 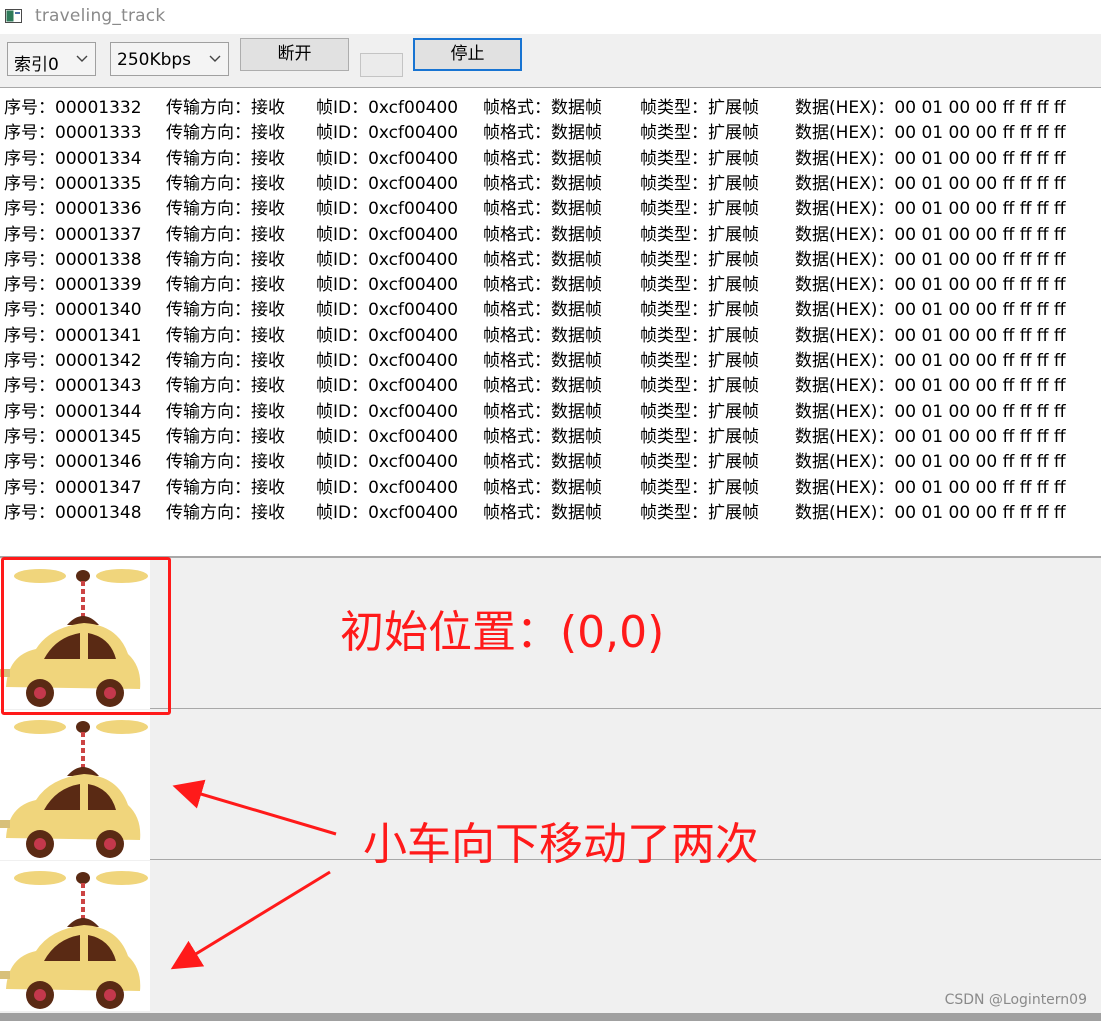 I want to click on log-field-seq: 序号：00001339, so click(x=73, y=285).